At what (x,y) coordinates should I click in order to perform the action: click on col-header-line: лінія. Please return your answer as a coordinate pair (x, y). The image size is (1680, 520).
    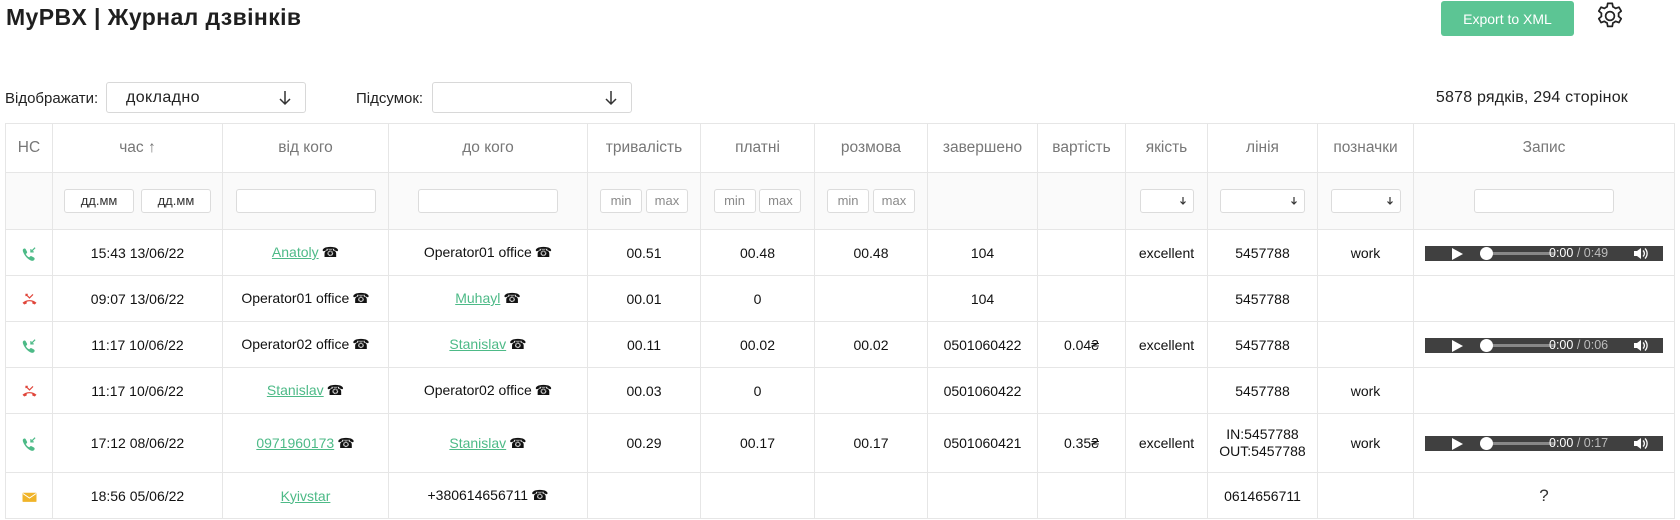
    Looking at the image, I should click on (1262, 148).